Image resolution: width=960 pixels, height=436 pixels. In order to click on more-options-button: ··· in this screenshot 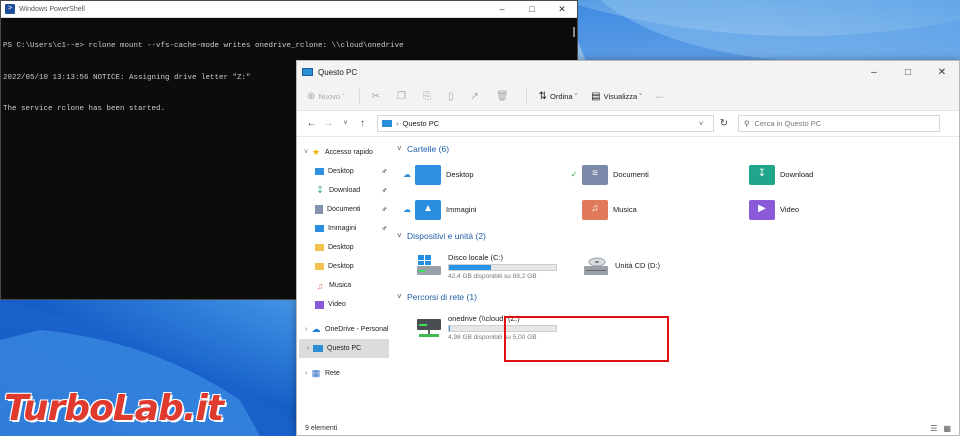, I will do `click(660, 96)`.